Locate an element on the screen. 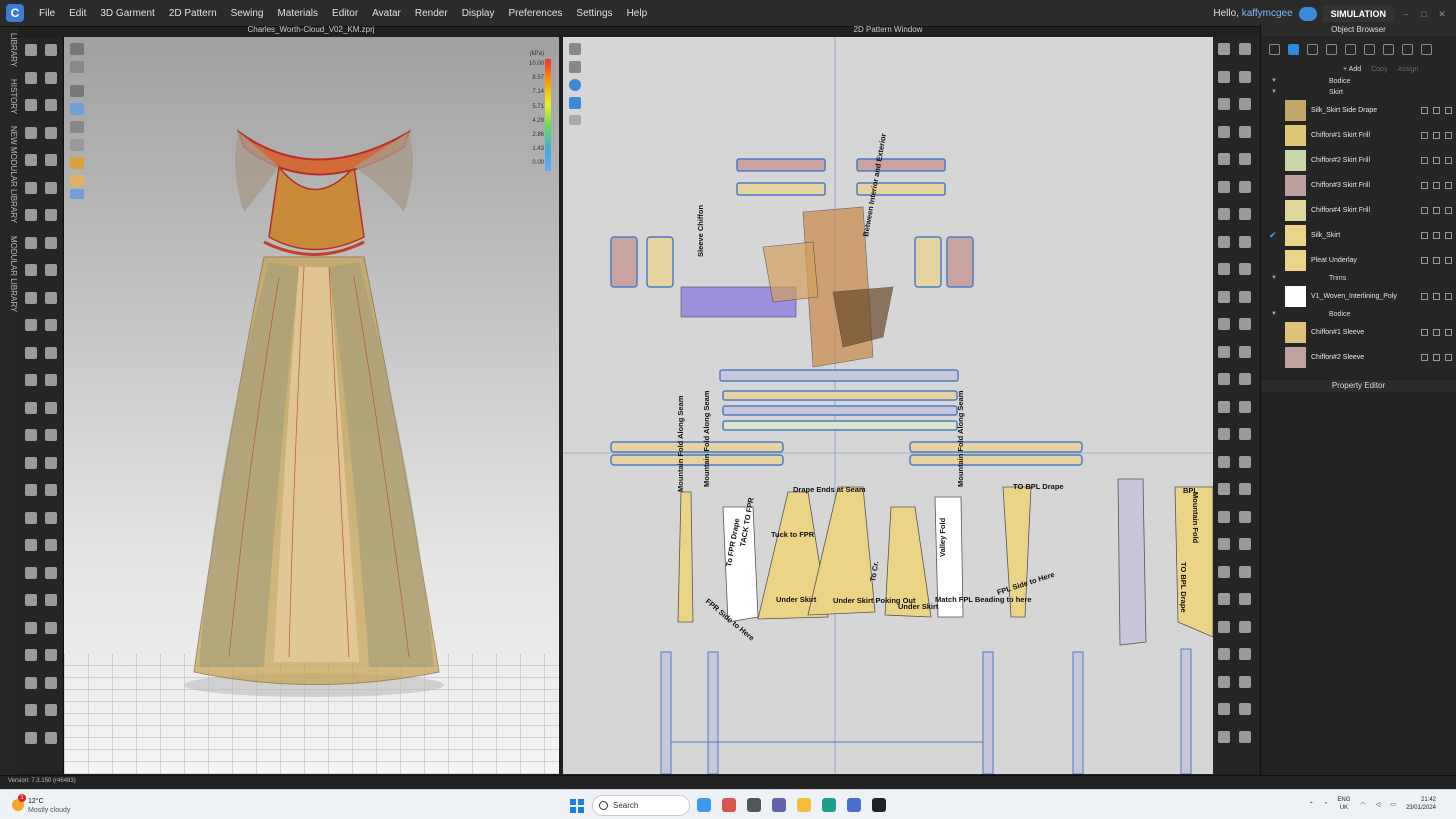 Image resolution: width=1456 pixels, height=819 pixels. menu-file: File is located at coordinates (47, 13).